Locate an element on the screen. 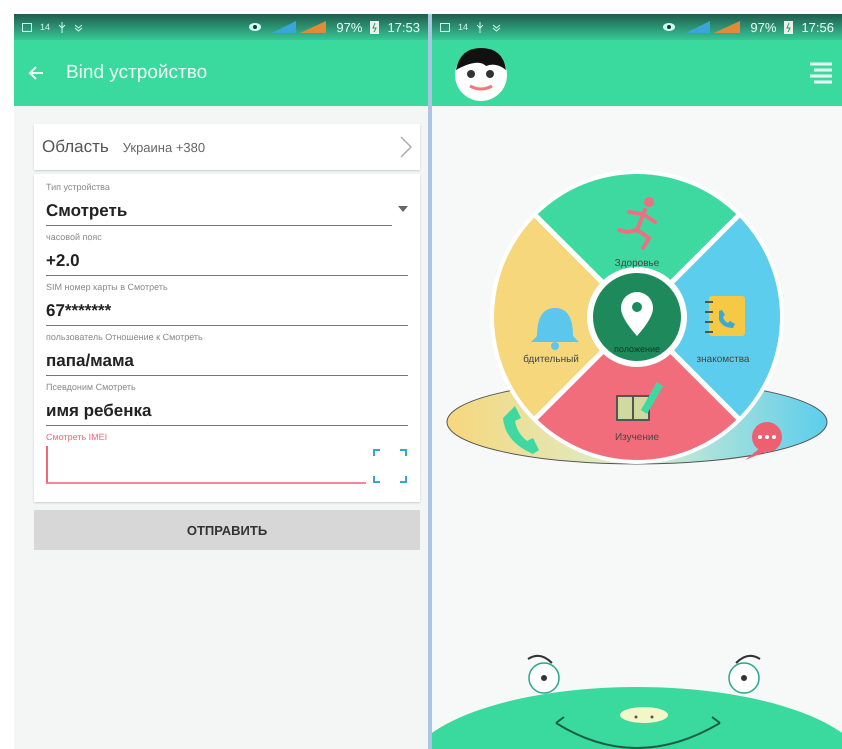 The image size is (842, 749). menu-icon is located at coordinates (821, 73).